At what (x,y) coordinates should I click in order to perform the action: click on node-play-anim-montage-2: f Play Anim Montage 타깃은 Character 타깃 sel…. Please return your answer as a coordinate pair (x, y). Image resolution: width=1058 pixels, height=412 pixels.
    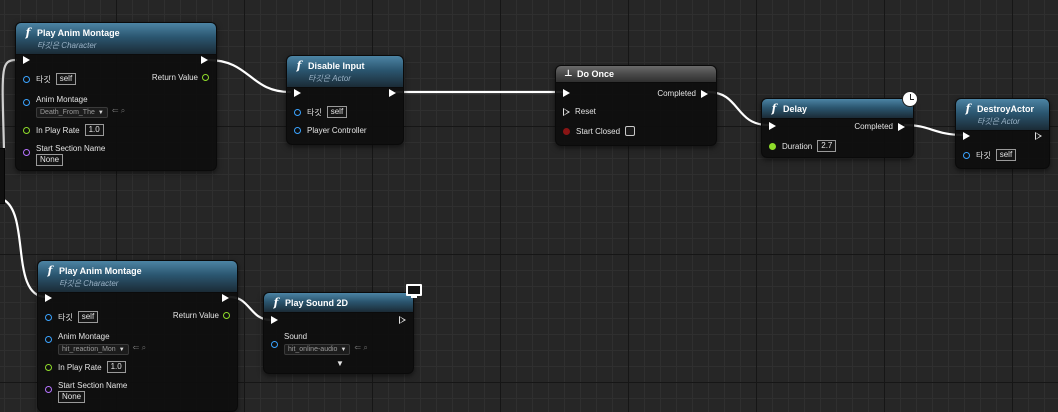
    Looking at the image, I should click on (137, 336).